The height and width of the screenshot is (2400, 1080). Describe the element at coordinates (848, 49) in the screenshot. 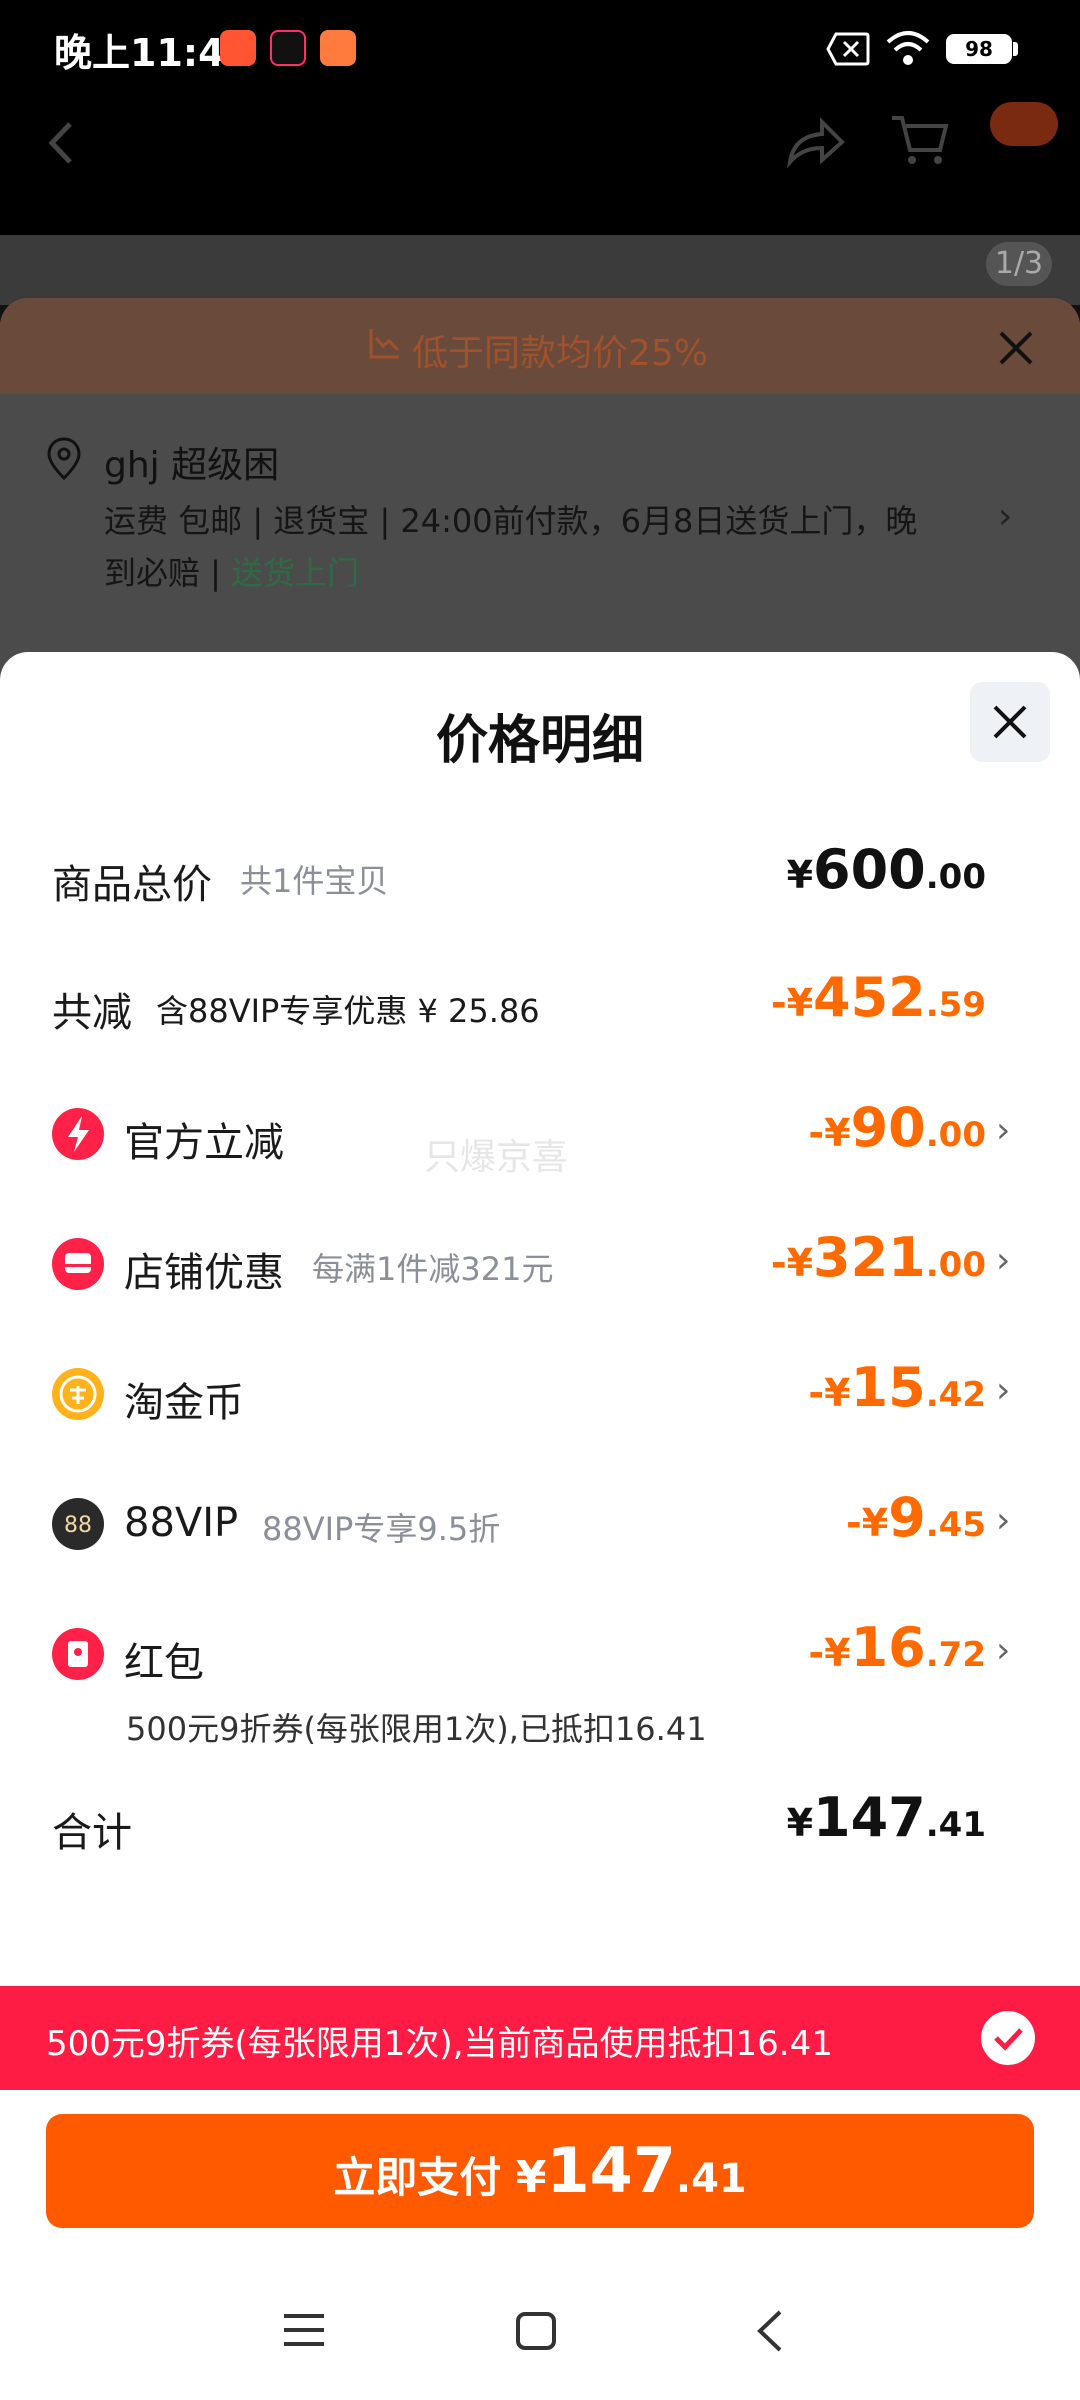

I see `sim-off-icon` at that location.